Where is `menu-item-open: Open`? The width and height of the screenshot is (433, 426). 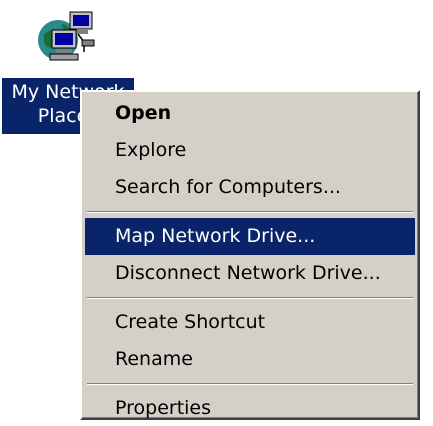
menu-item-open: Open is located at coordinates (250, 113).